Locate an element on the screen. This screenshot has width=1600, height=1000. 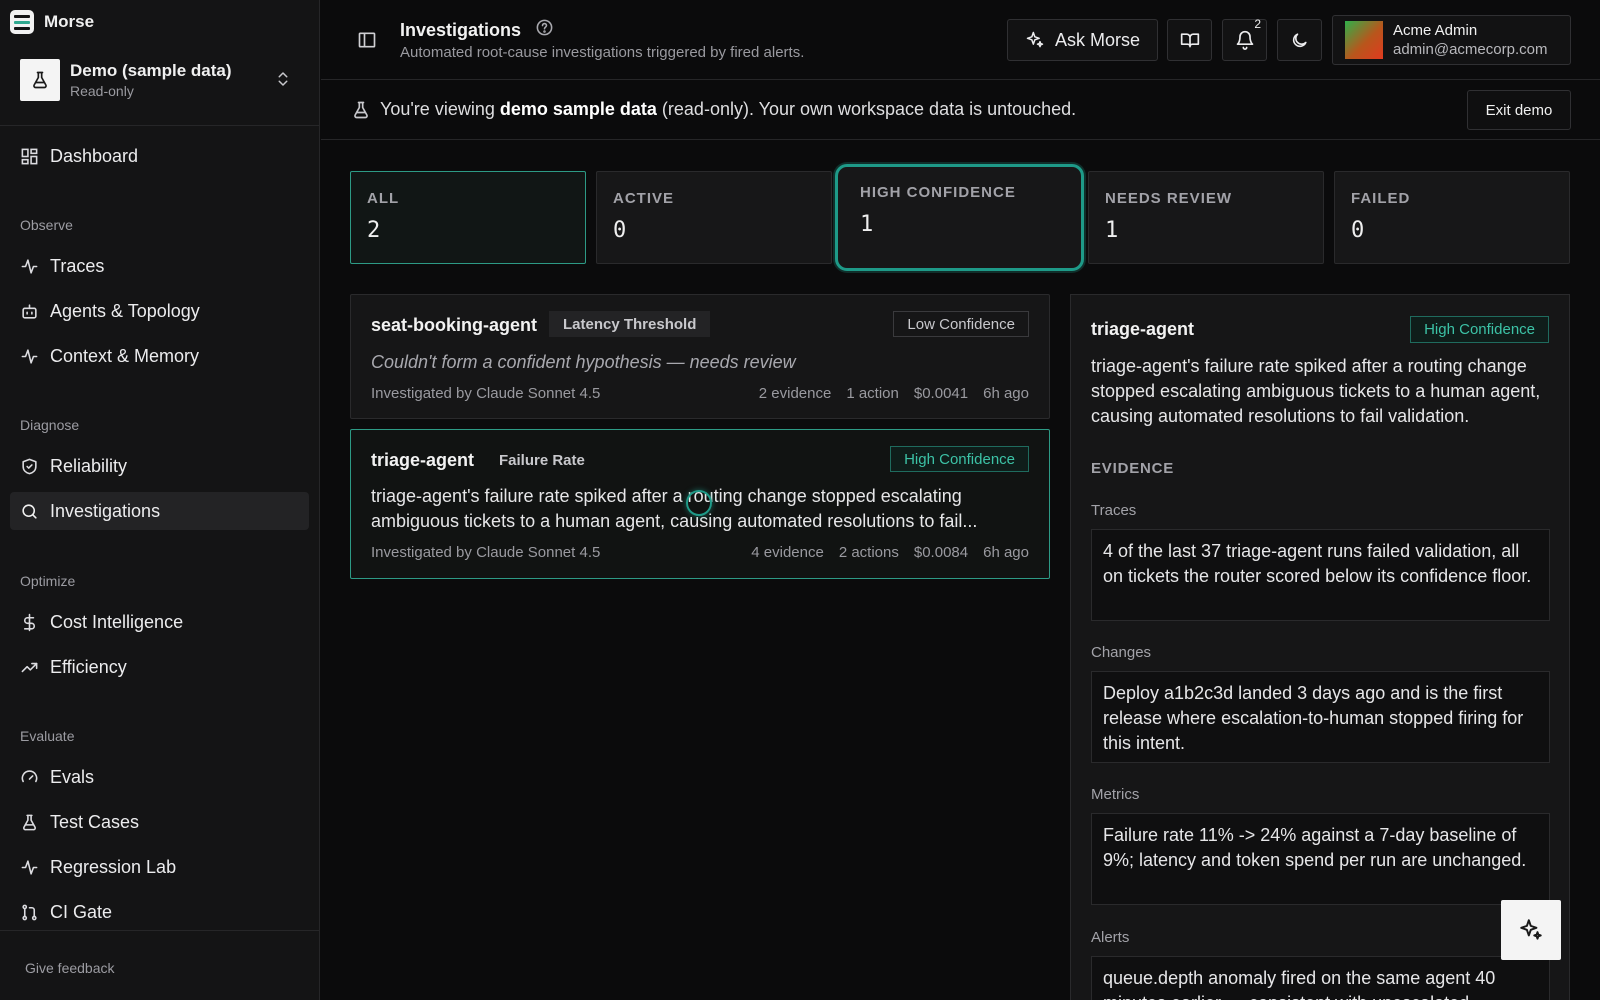
banner-bold: demo sample data is located at coordinates (578, 109).